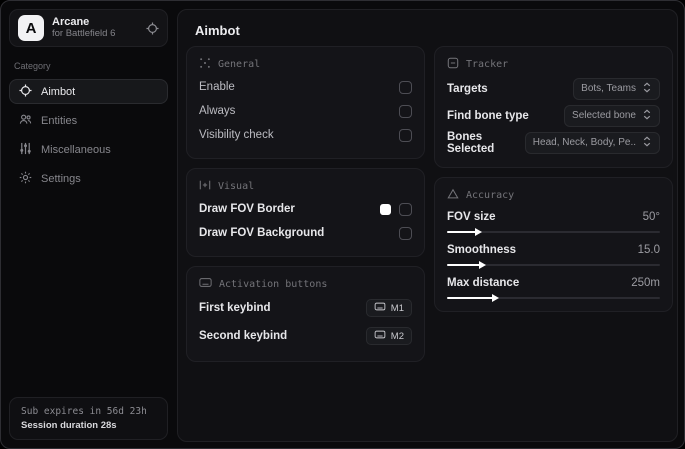 This screenshot has width=685, height=449. Describe the element at coordinates (467, 88) in the screenshot. I see `setting-label: Targets` at that location.